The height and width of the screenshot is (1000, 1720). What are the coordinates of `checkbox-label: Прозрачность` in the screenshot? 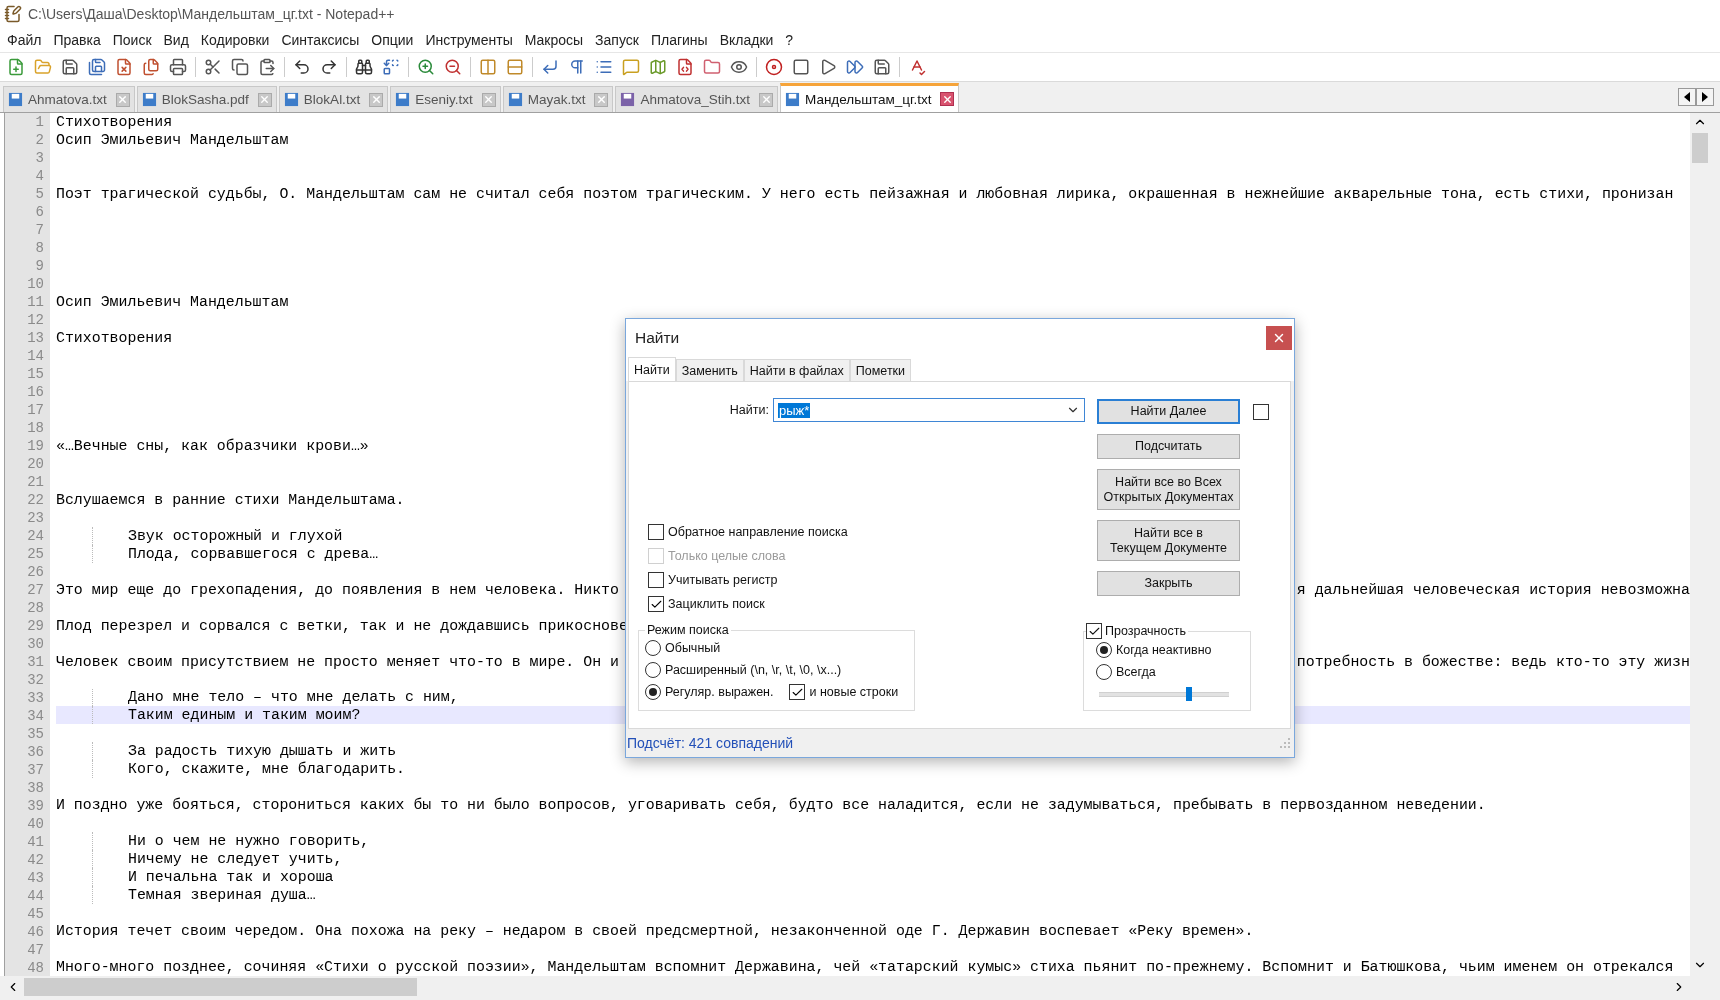 It's located at (1145, 631).